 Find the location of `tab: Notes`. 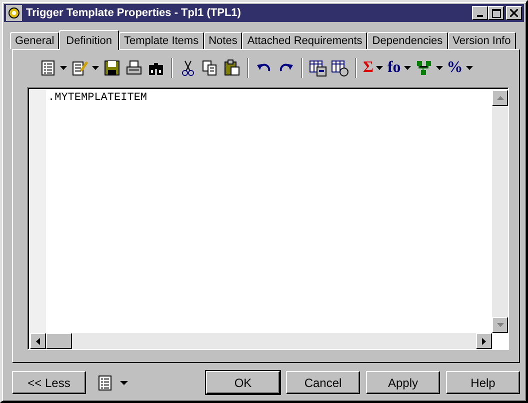

tab: Notes is located at coordinates (223, 40).